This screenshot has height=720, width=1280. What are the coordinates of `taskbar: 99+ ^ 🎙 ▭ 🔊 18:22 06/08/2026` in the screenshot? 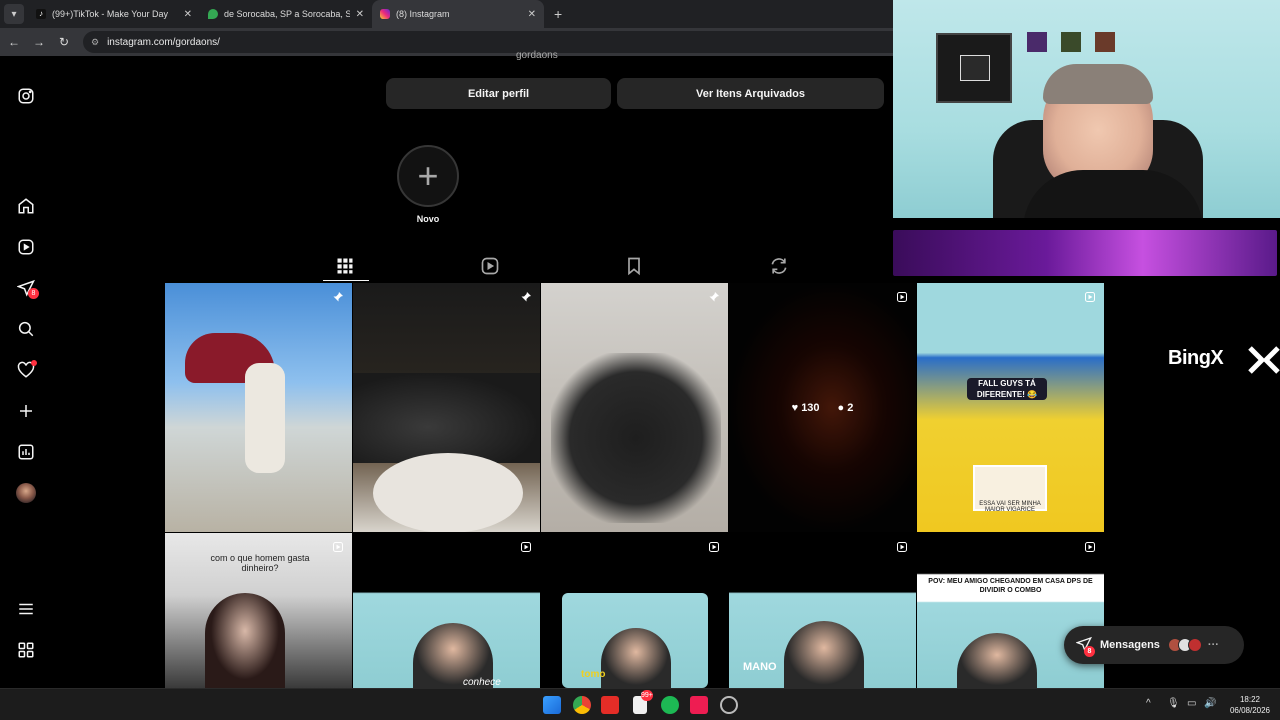 It's located at (640, 704).